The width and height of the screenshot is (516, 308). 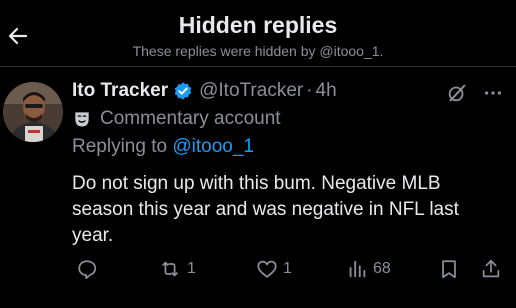 I want to click on commentary-label-text: Commentary account, so click(x=190, y=118).